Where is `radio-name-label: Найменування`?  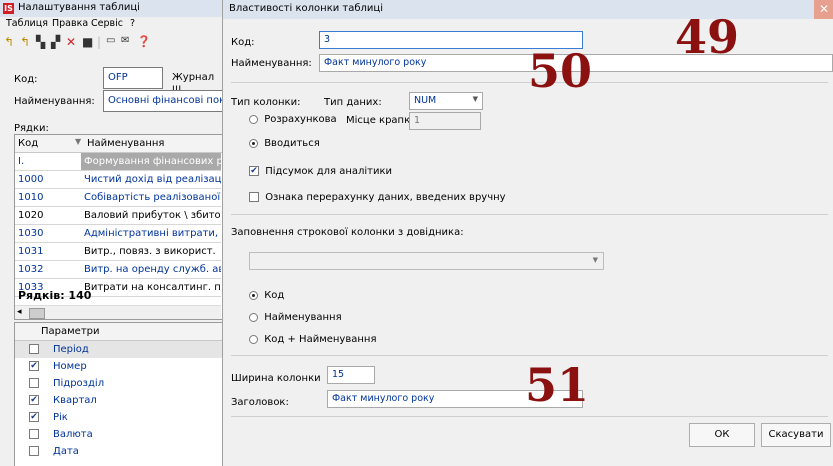 radio-name-label: Найменування is located at coordinates (303, 317).